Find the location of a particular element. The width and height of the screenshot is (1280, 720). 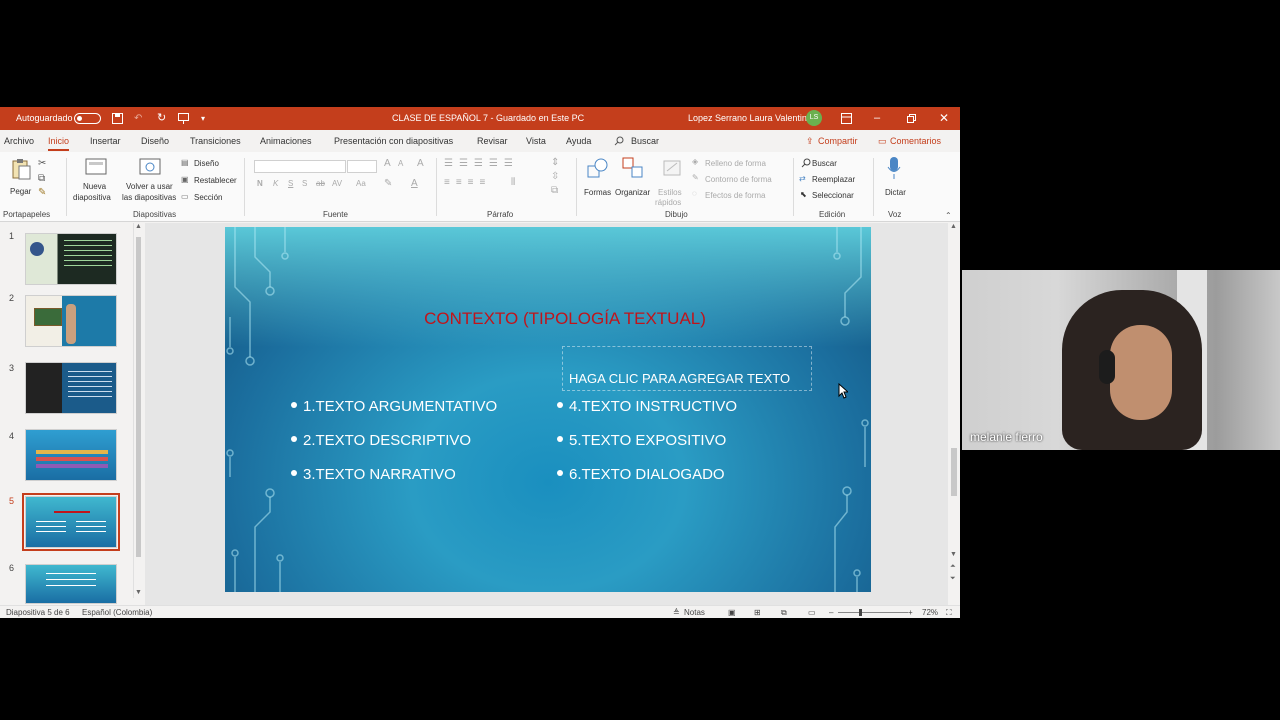

undo-icon: ↶ is located at coordinates (138, 118).